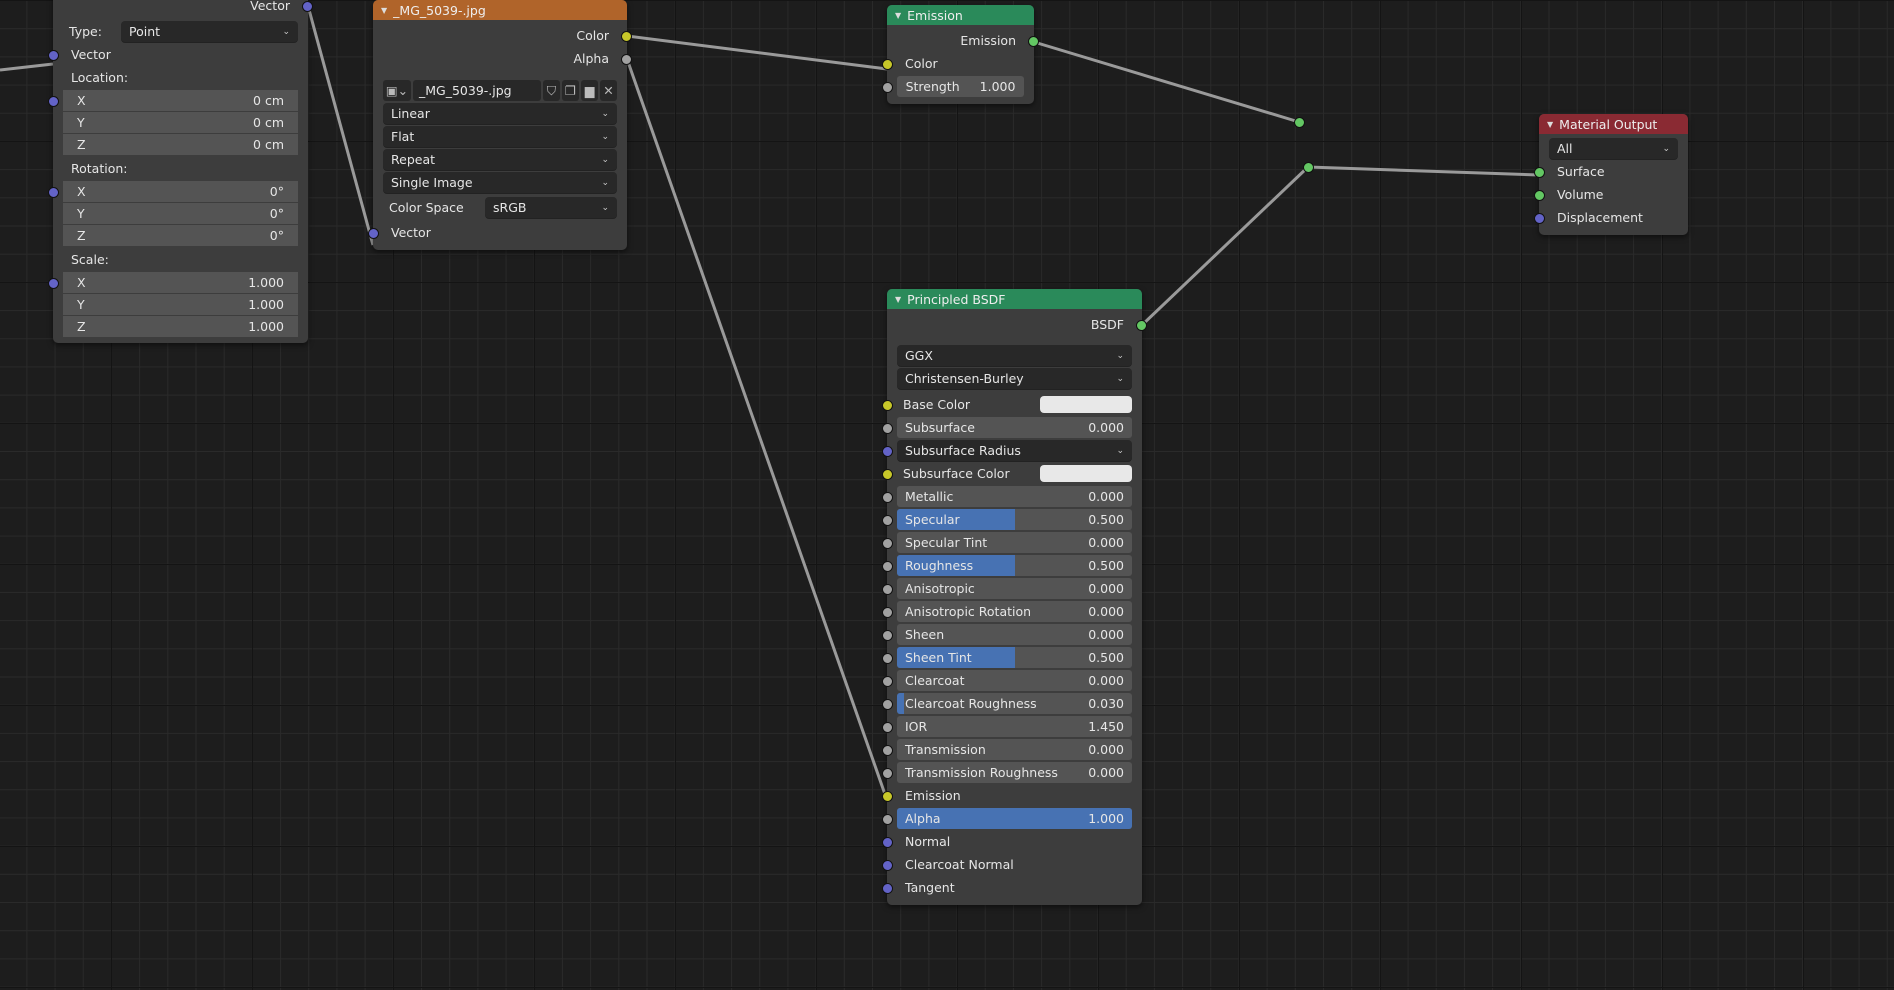 This screenshot has width=1894, height=990. I want to click on anisotropic-rotation-field: Anisotropic Rotation 0.000, so click(1014, 611).